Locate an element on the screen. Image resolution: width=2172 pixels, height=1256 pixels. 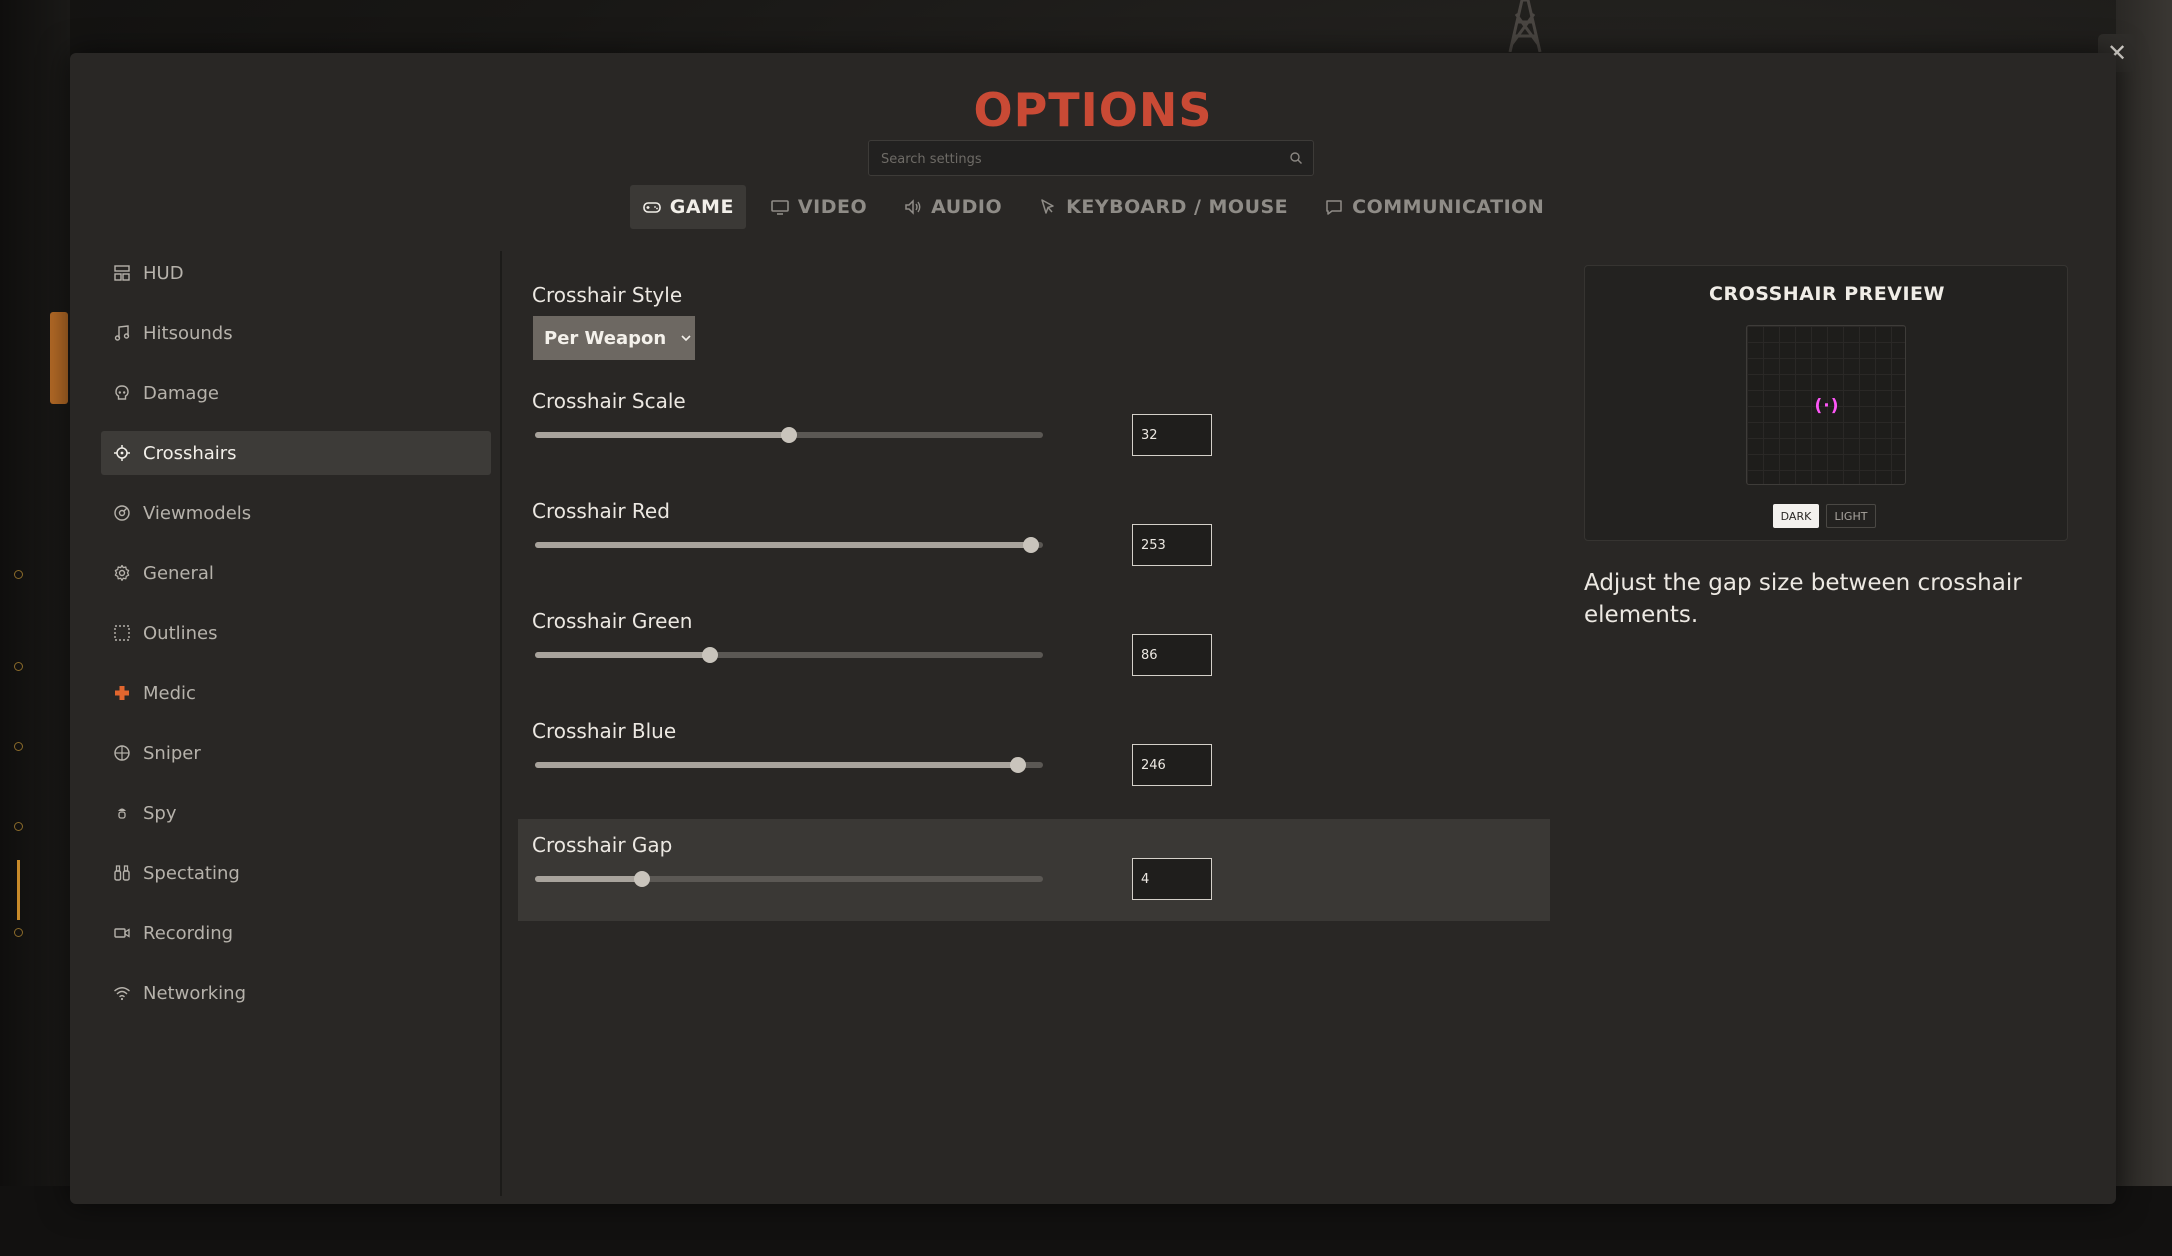
tab-label: AUDIO is located at coordinates (967, 207).